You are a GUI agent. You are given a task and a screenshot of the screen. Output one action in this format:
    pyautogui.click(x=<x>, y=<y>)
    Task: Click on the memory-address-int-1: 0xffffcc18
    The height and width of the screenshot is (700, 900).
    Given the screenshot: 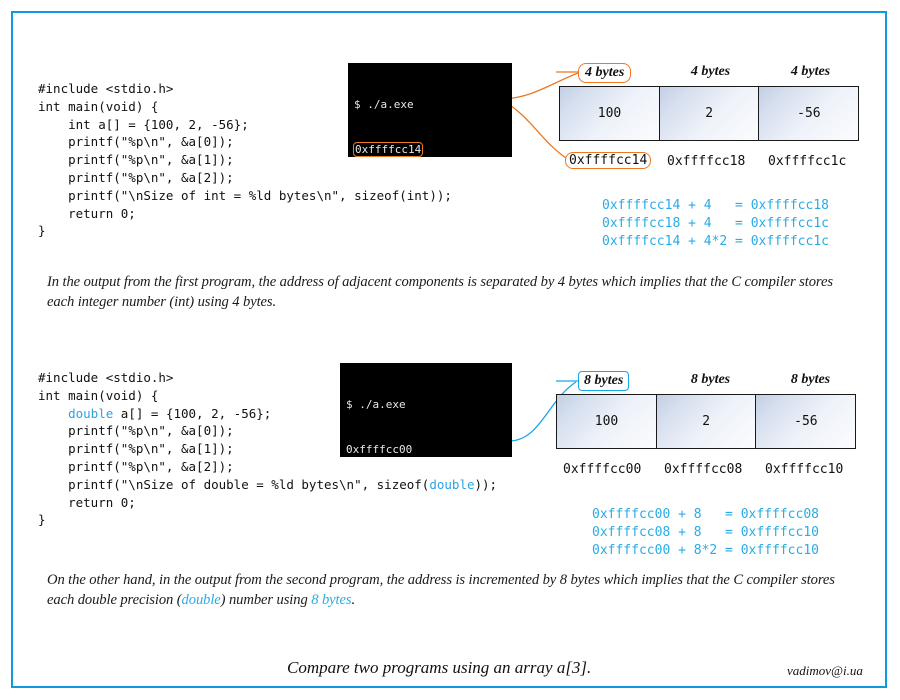 What is the action you would take?
    pyautogui.click(x=706, y=161)
    